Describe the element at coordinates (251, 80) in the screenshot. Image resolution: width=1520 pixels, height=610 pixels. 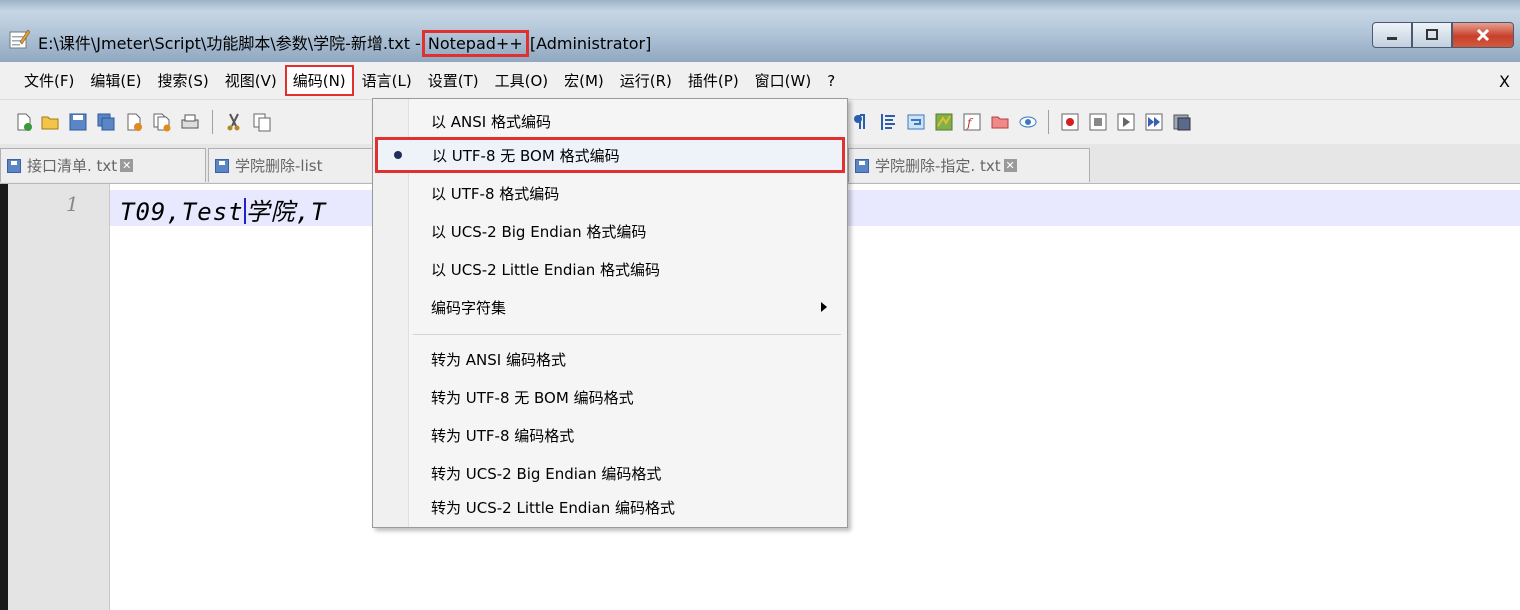
I see `menu-view: 视图(V)` at that location.